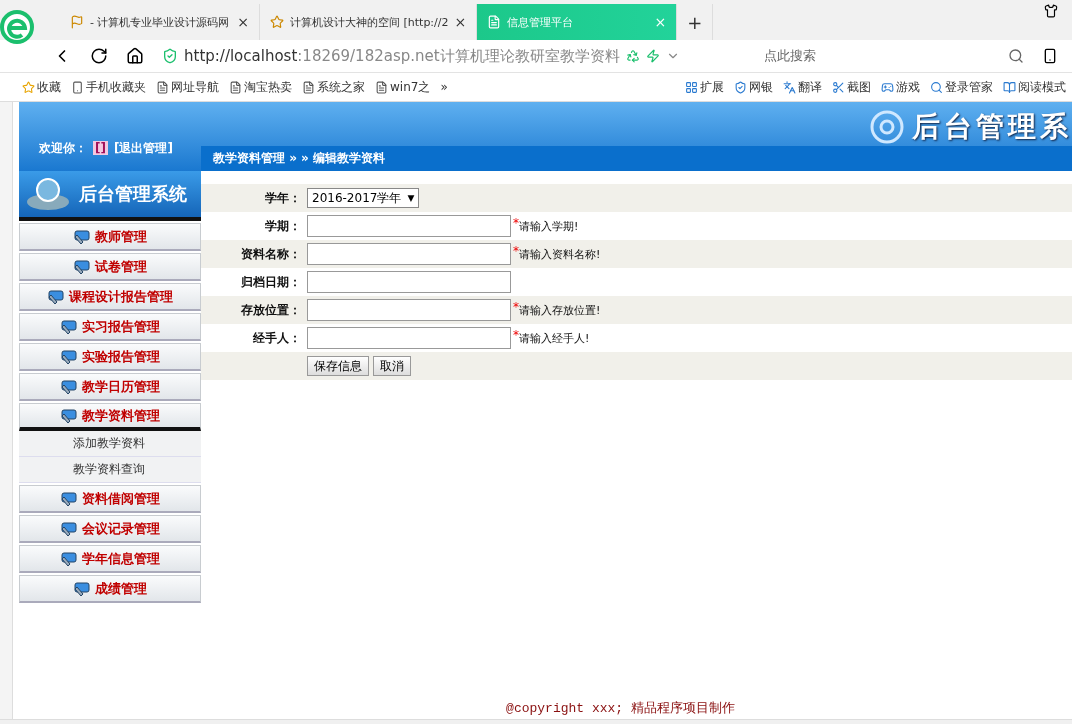 The image size is (1072, 724). I want to click on bookmark-item: 淘宝热卖, so click(260, 87).